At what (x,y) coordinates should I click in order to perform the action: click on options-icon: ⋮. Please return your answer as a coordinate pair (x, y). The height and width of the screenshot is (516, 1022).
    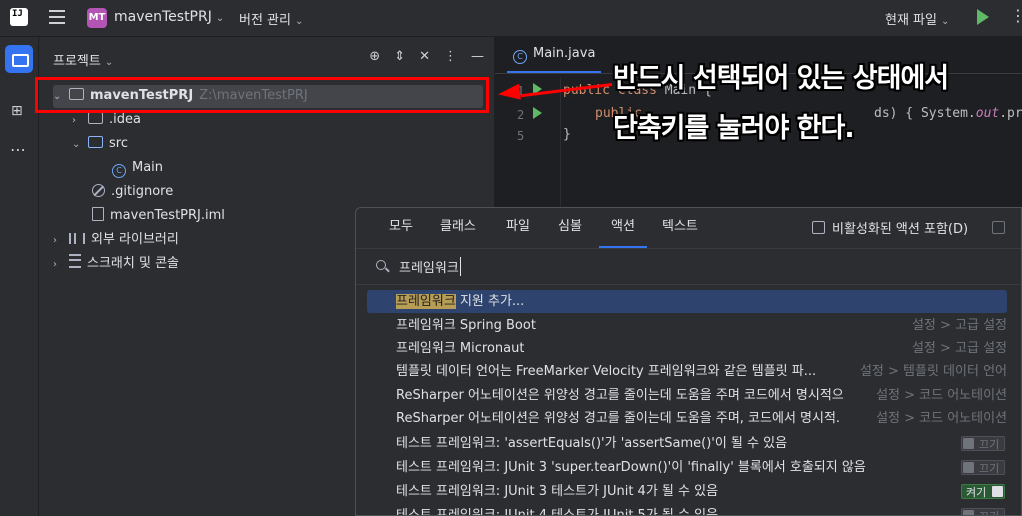
    Looking at the image, I should click on (450, 56).